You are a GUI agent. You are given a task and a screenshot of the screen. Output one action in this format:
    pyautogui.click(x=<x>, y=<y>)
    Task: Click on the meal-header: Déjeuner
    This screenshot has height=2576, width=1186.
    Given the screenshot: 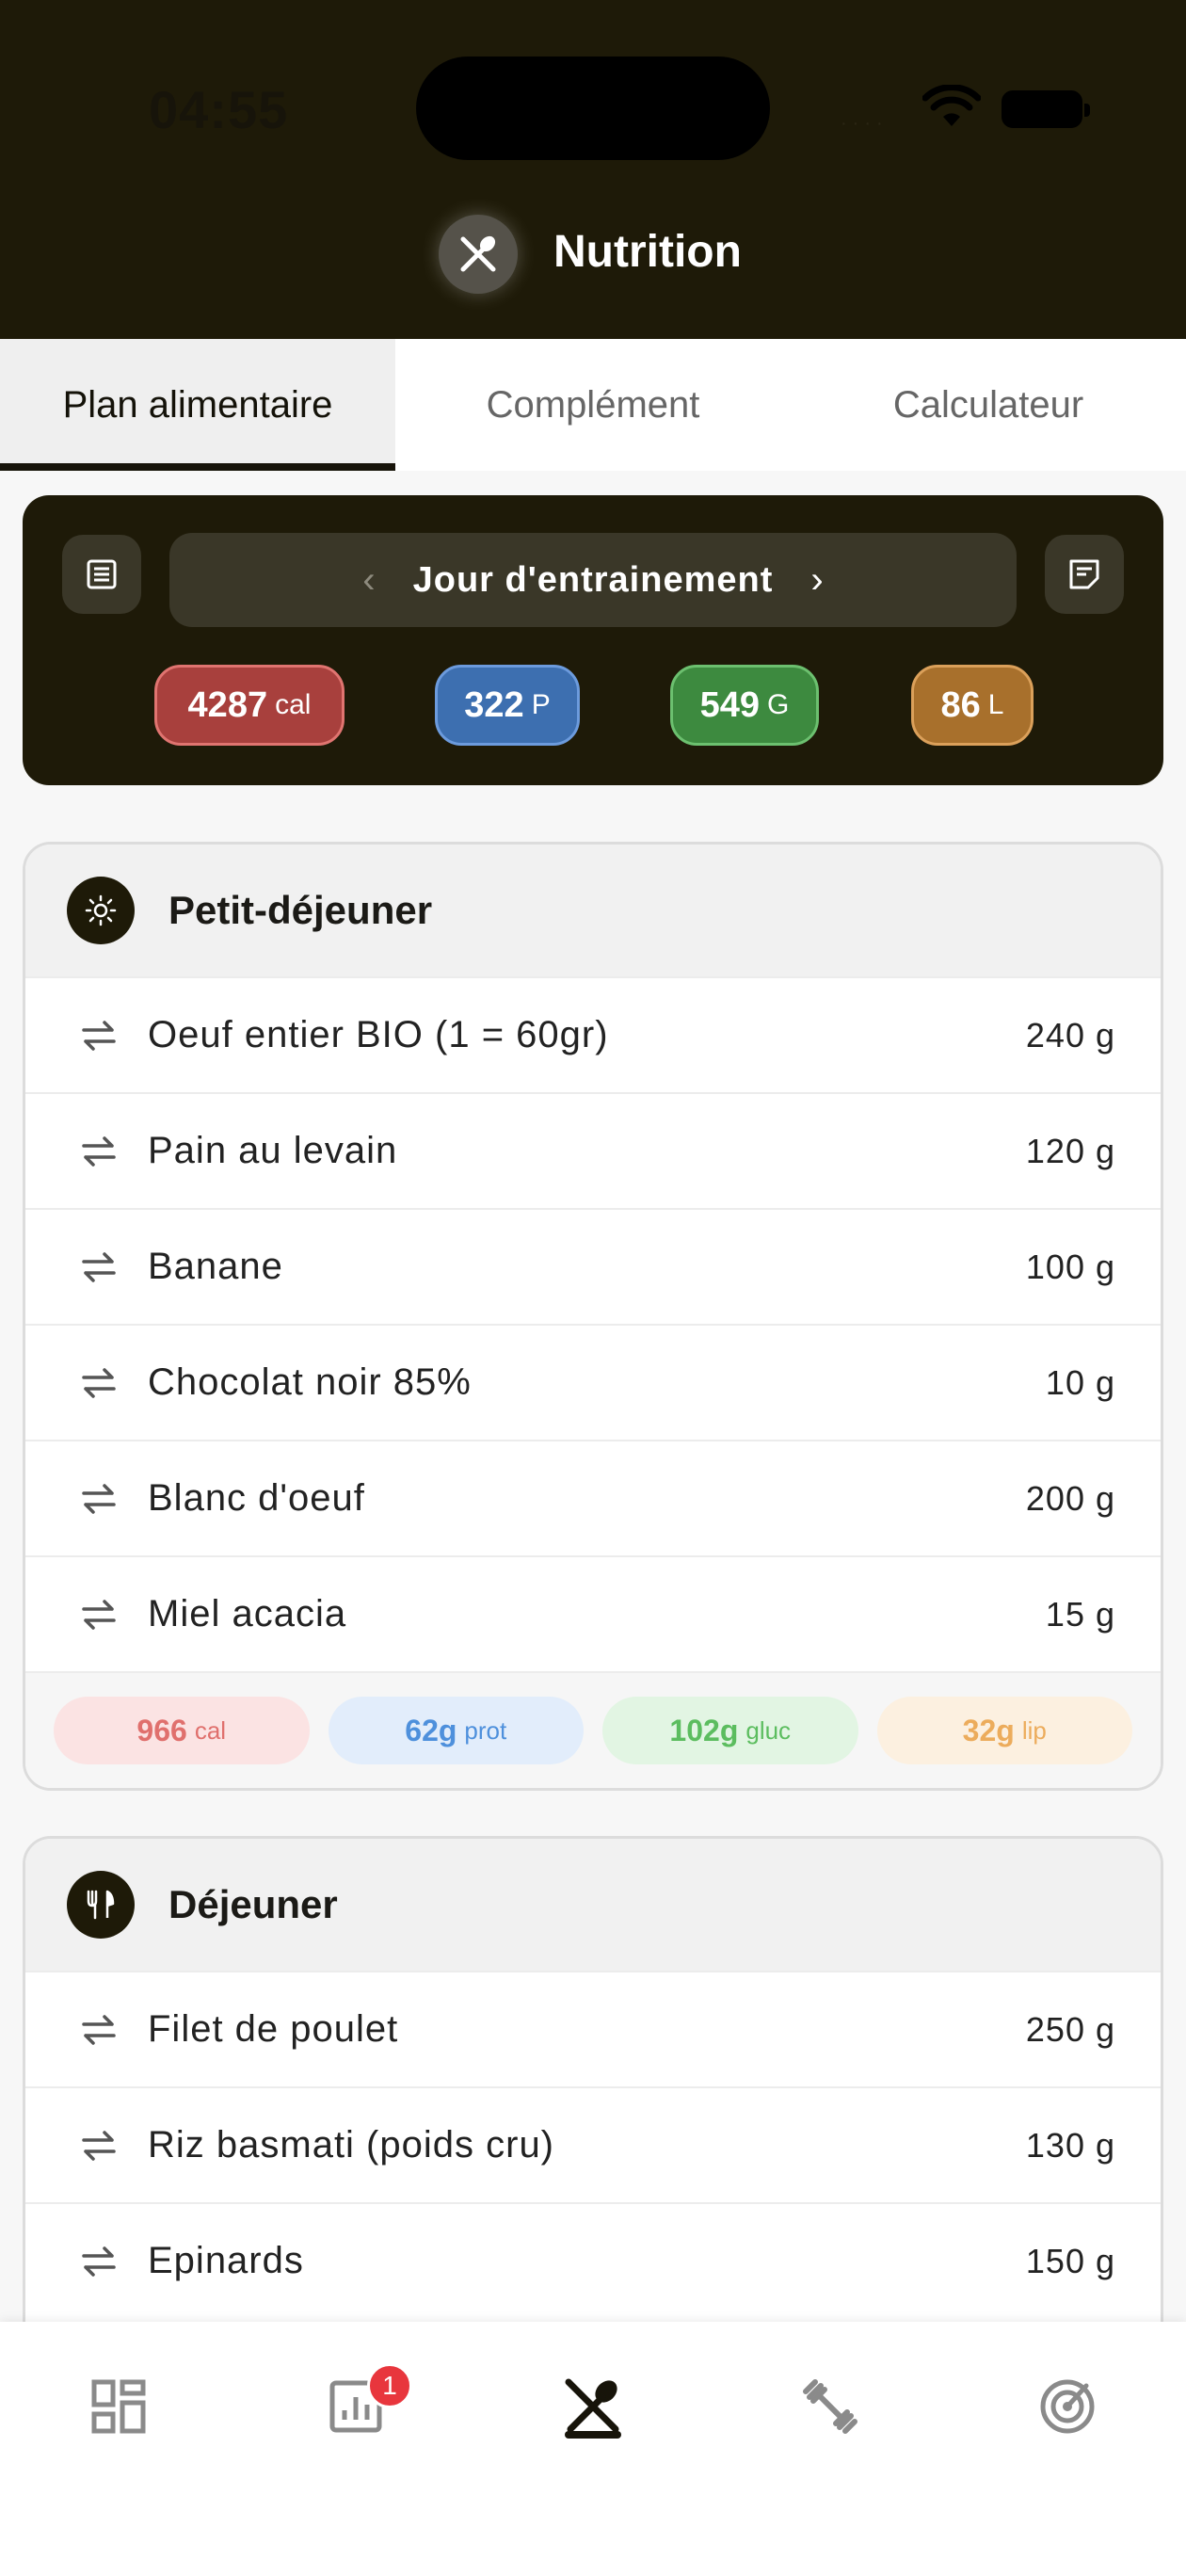 What is the action you would take?
    pyautogui.click(x=593, y=1905)
    